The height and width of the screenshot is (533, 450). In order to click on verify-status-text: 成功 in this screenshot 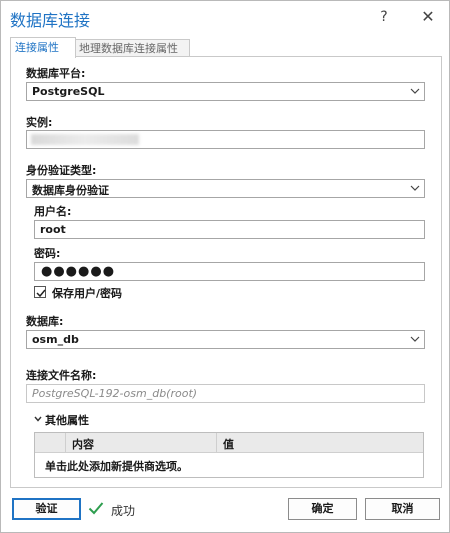, I will do `click(123, 511)`.